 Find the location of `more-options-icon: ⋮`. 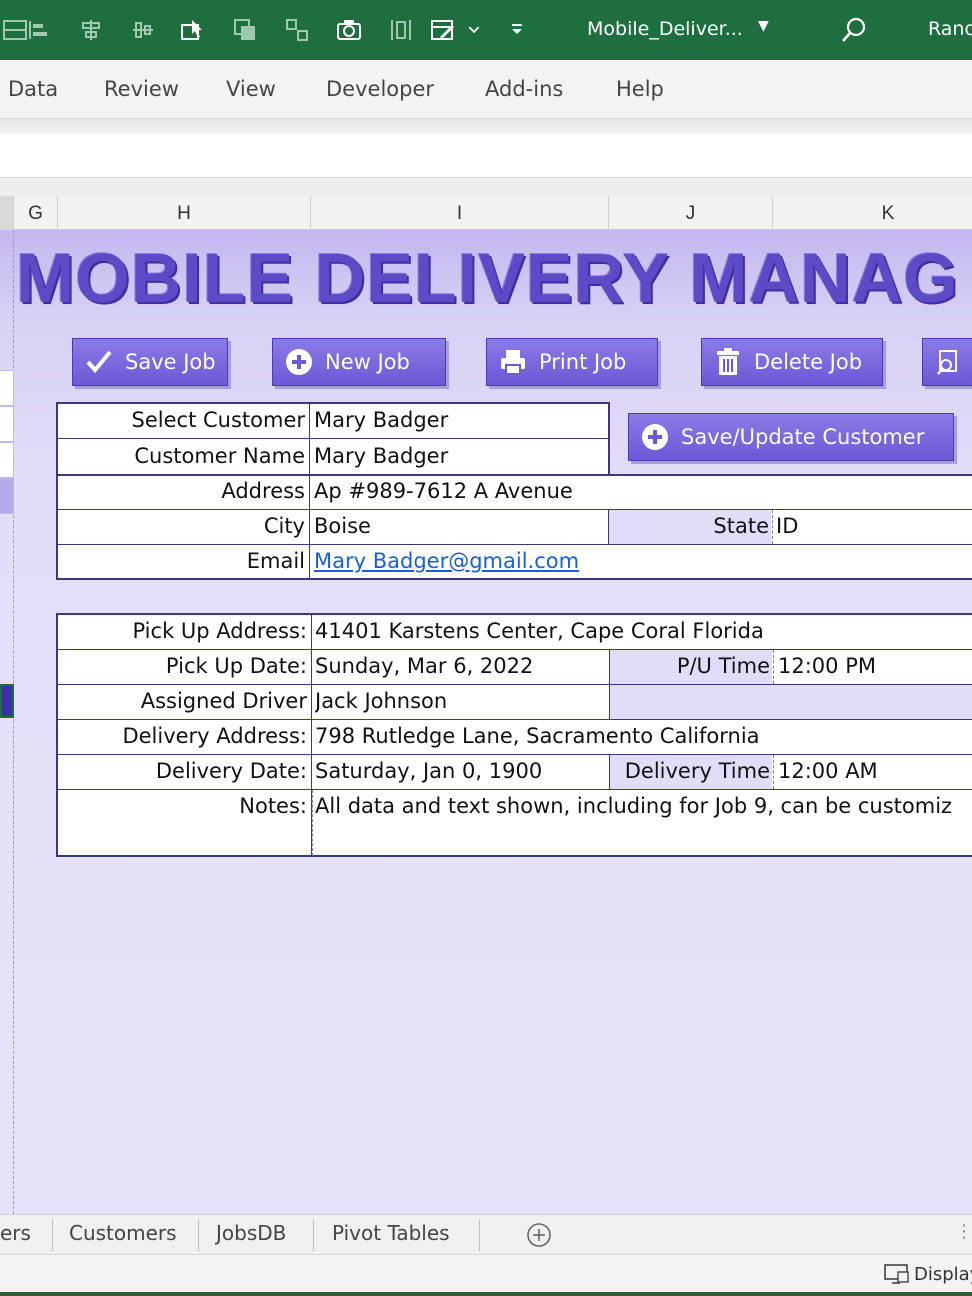

more-options-icon: ⋮ is located at coordinates (963, 1231).